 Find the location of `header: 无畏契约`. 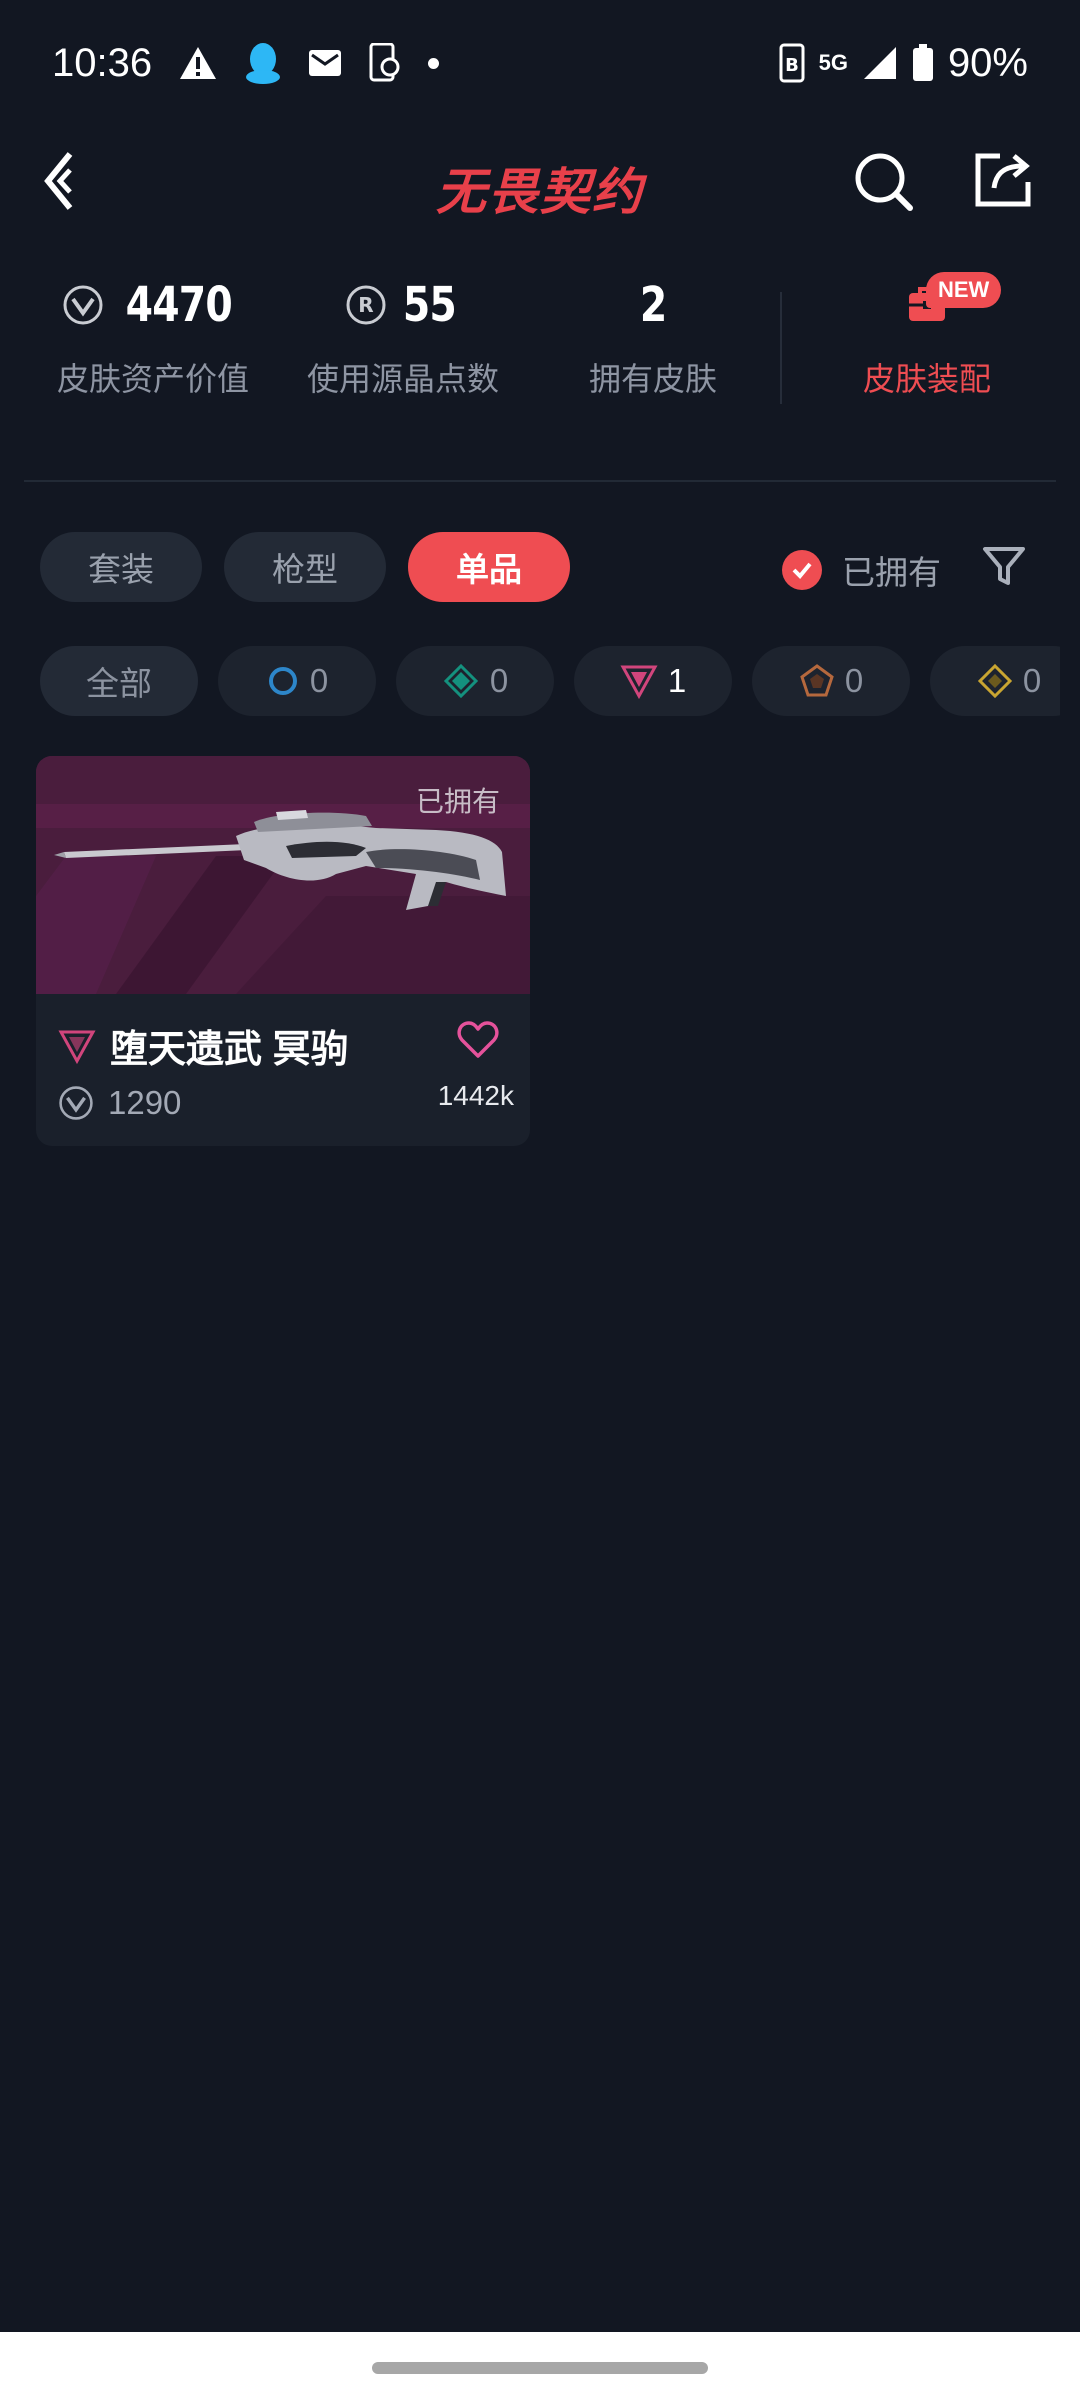

header: 无畏契约 is located at coordinates (540, 181).